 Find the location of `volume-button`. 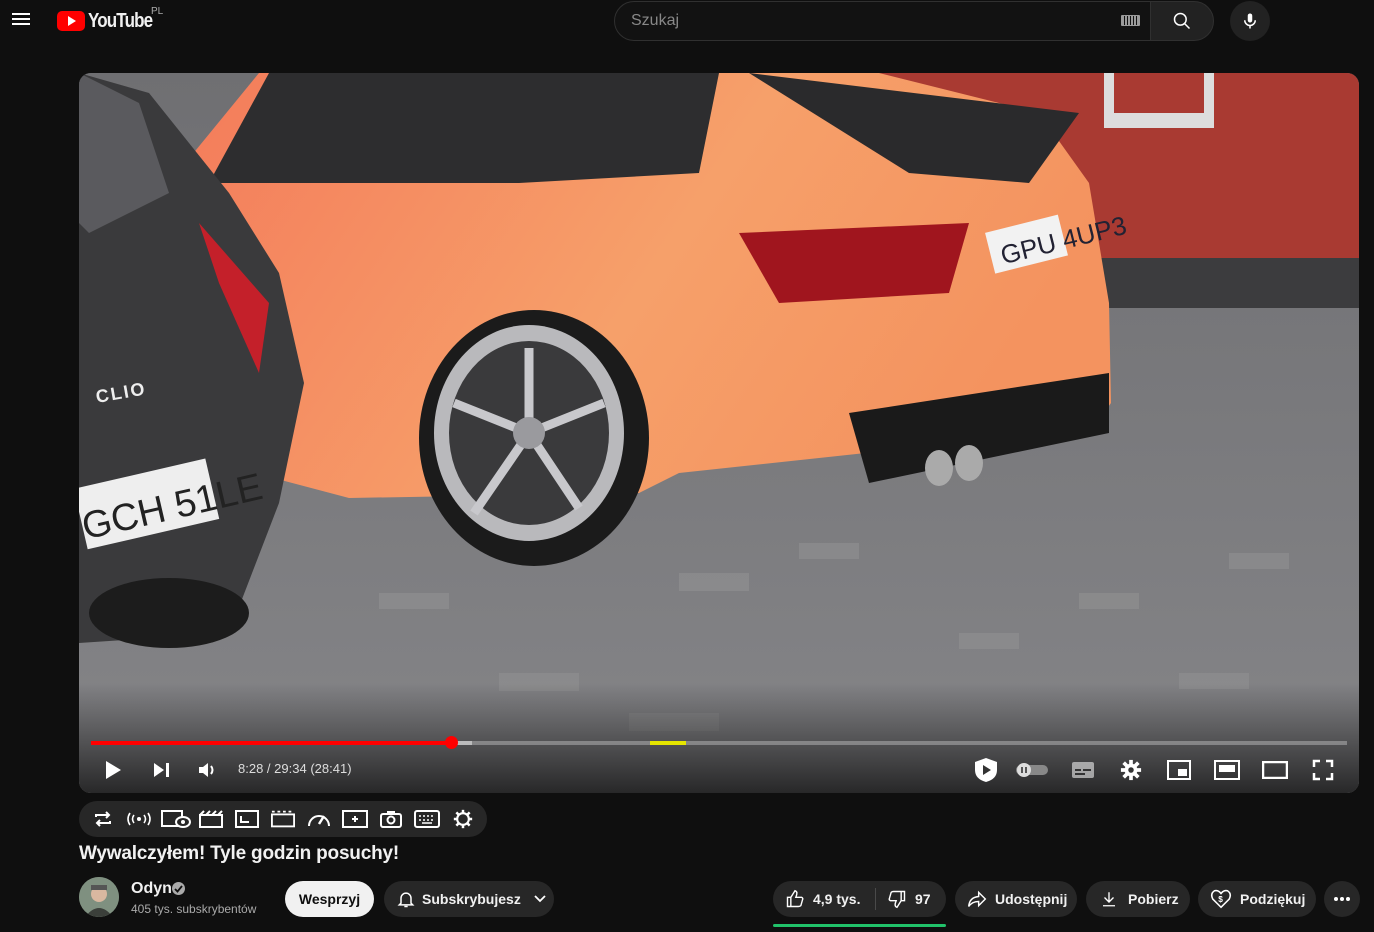

volume-button is located at coordinates (208, 770).